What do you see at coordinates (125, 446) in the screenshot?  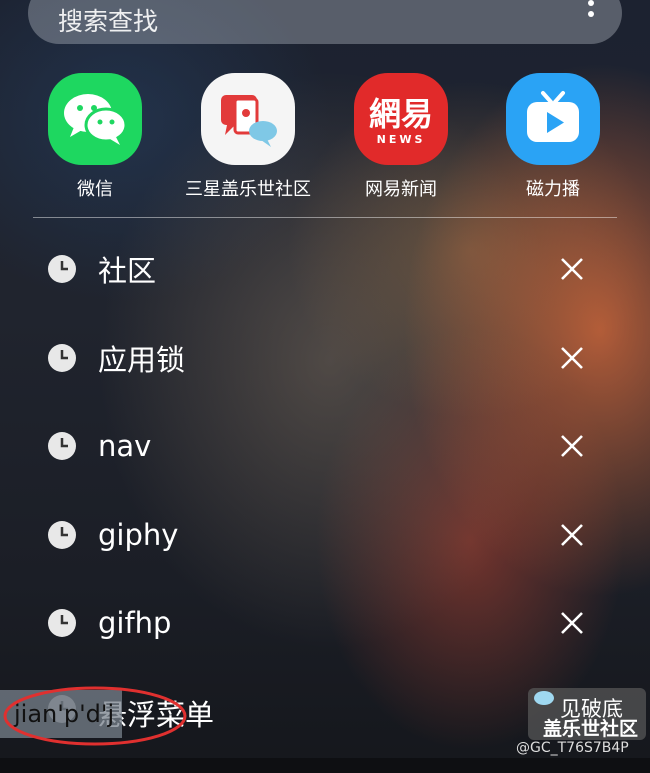 I see `history-text: nav` at bounding box center [125, 446].